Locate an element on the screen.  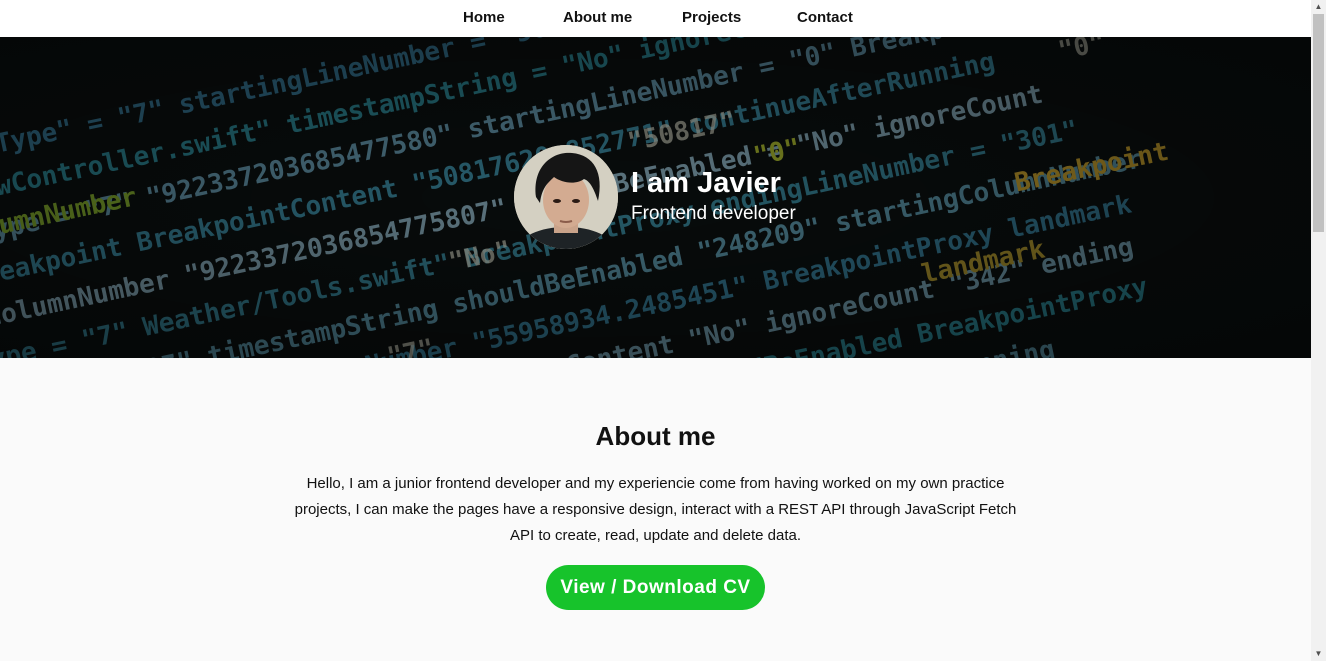
view-download-cv-button: View / Download CV is located at coordinates (655, 587).